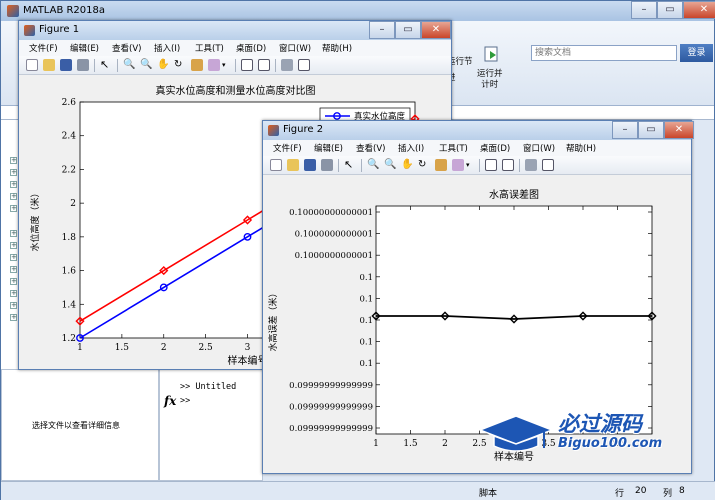 The height and width of the screenshot is (500, 715). Describe the element at coordinates (13, 11) in the screenshot. I see `matlab-logo-icon` at that location.